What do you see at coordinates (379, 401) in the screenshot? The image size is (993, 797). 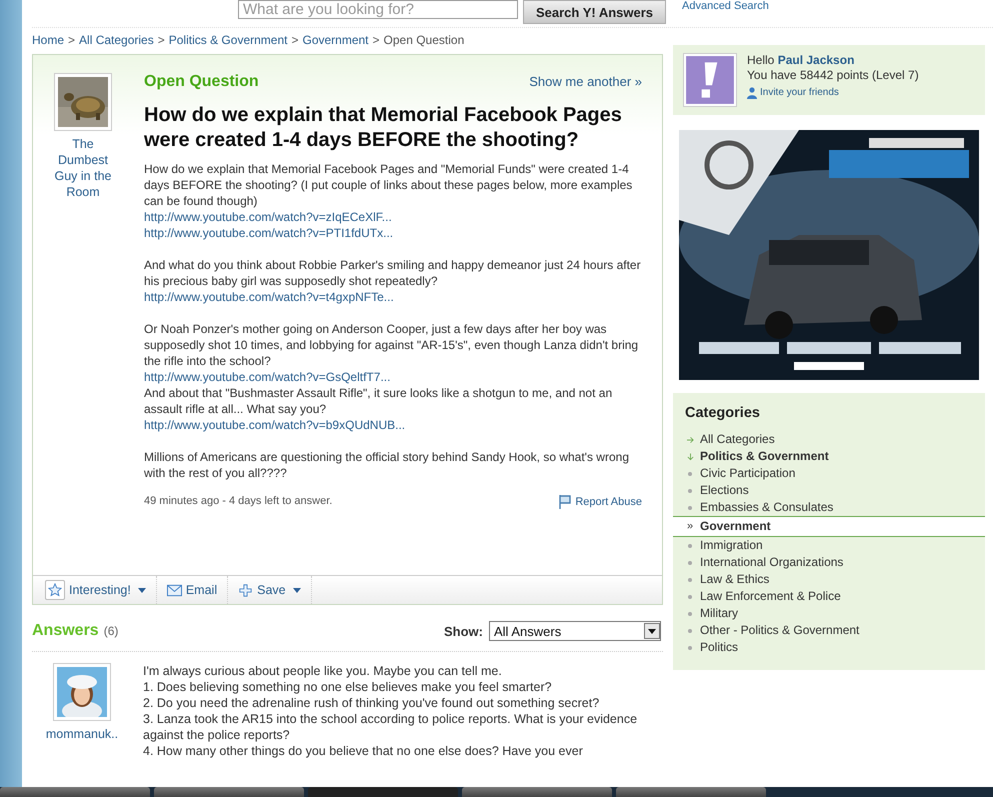 I see `question-text: And about that "Bushmaster Assault Rifle", it sure looks like a shotgun to me, and not an assault rifle at all... What say you?` at bounding box center [379, 401].